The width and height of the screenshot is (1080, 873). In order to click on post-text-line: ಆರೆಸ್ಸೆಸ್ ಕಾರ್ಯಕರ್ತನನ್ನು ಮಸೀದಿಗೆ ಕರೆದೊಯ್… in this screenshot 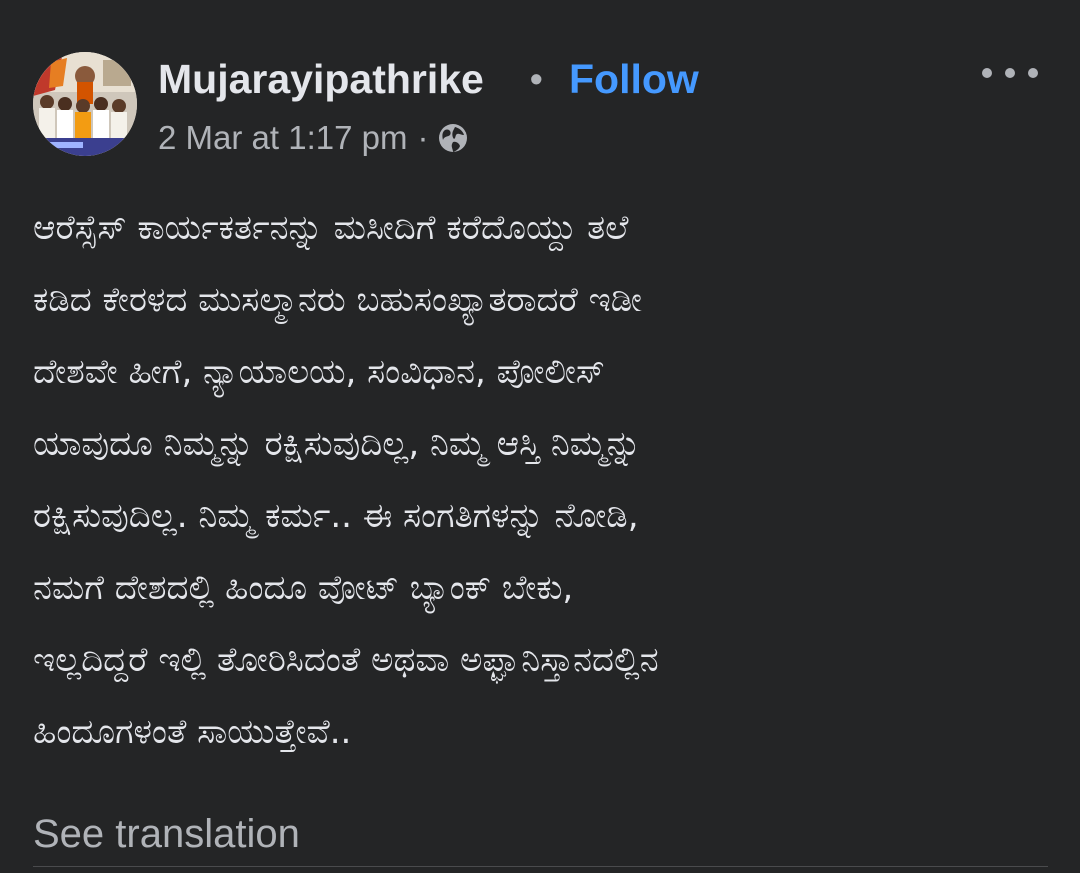, I will do `click(331, 228)`.